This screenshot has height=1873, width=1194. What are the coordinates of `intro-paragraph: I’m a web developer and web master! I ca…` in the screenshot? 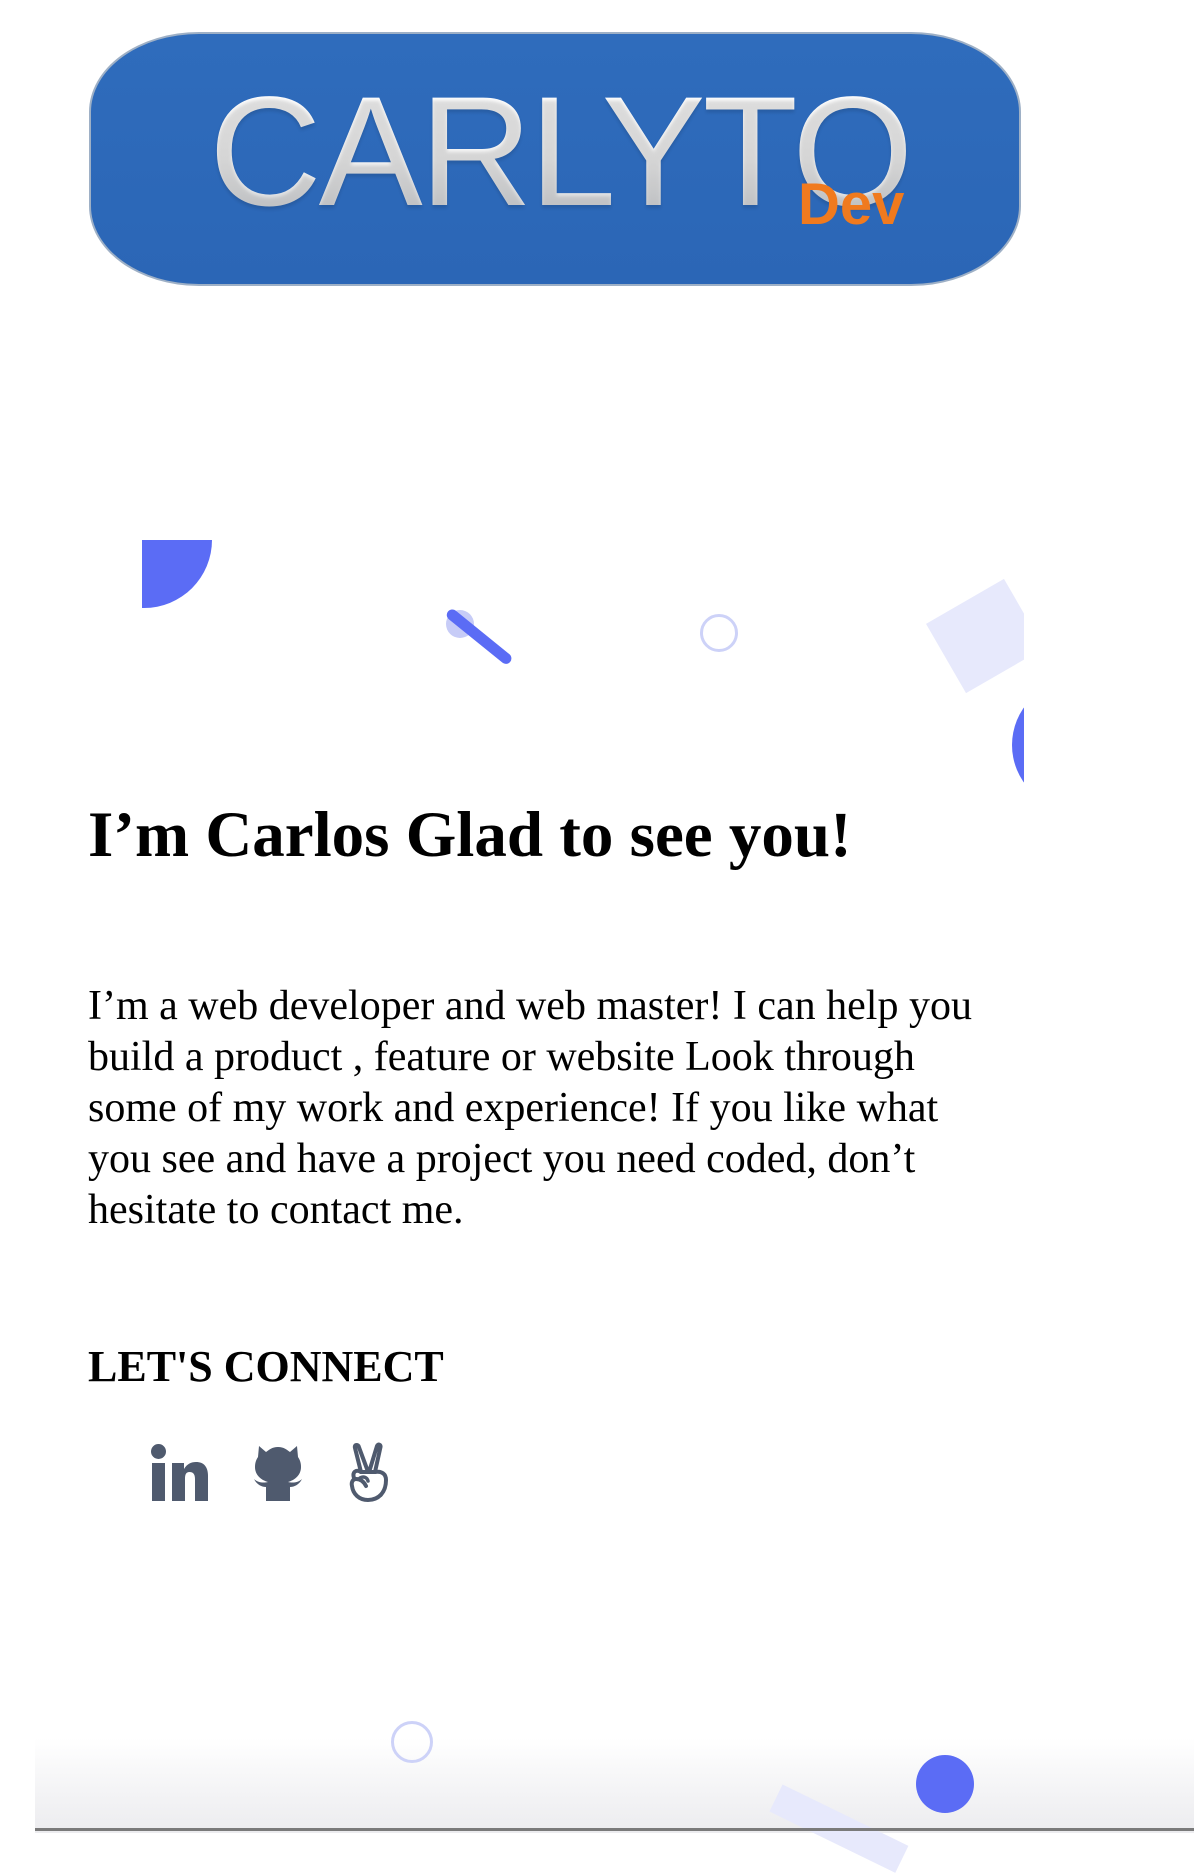 It's located at (530, 1108).